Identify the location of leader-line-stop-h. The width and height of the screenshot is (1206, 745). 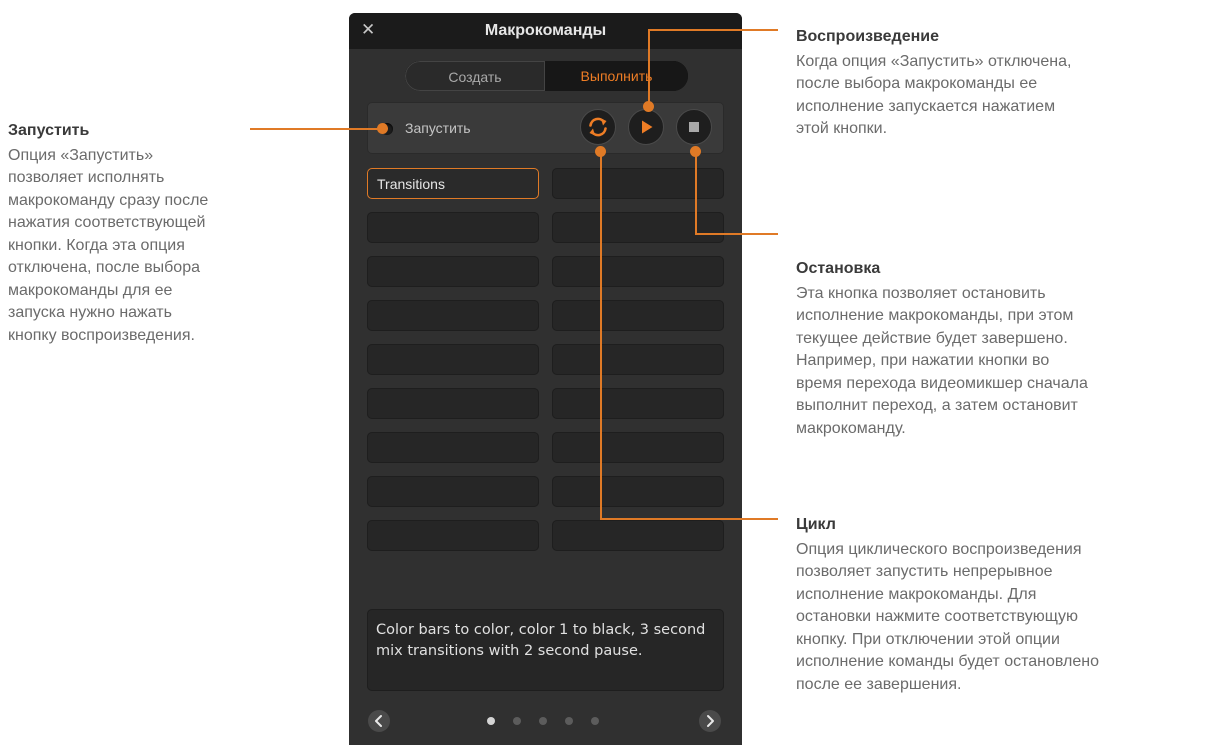
(736, 234).